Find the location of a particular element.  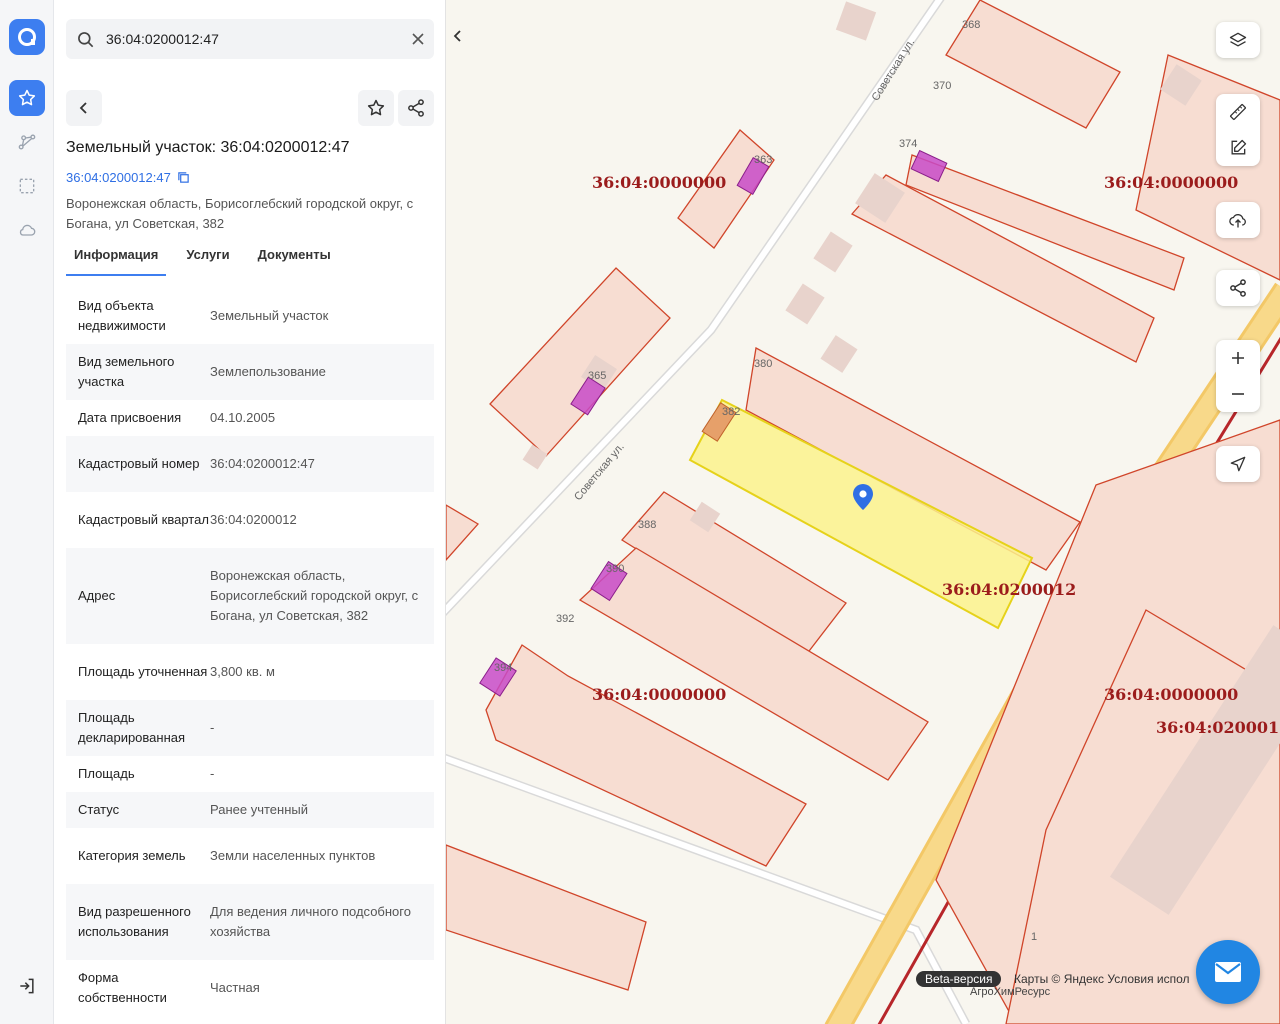

row-key: Форма собственности is located at coordinates (122, 987).